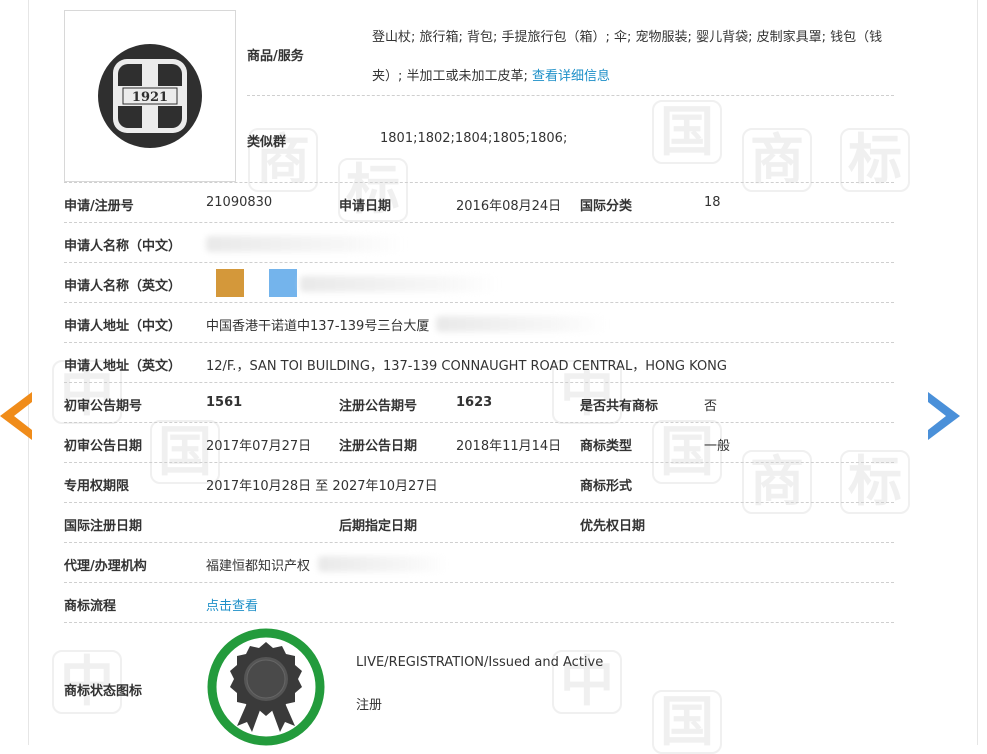 This screenshot has height=754, width=987. Describe the element at coordinates (123, 246) in the screenshot. I see `applicant-cn-label: 申请人名称（中文）` at that location.